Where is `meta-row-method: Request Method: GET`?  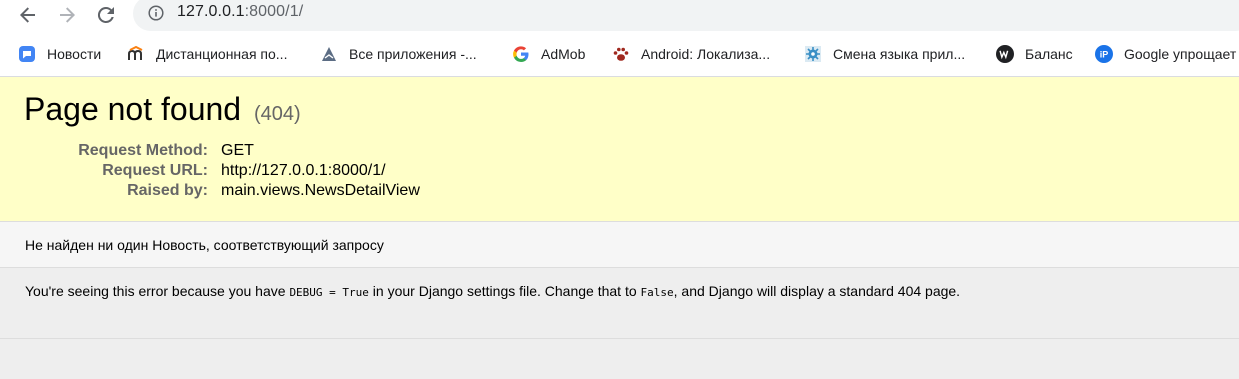 meta-row-method: Request Method: GET is located at coordinates (246, 151).